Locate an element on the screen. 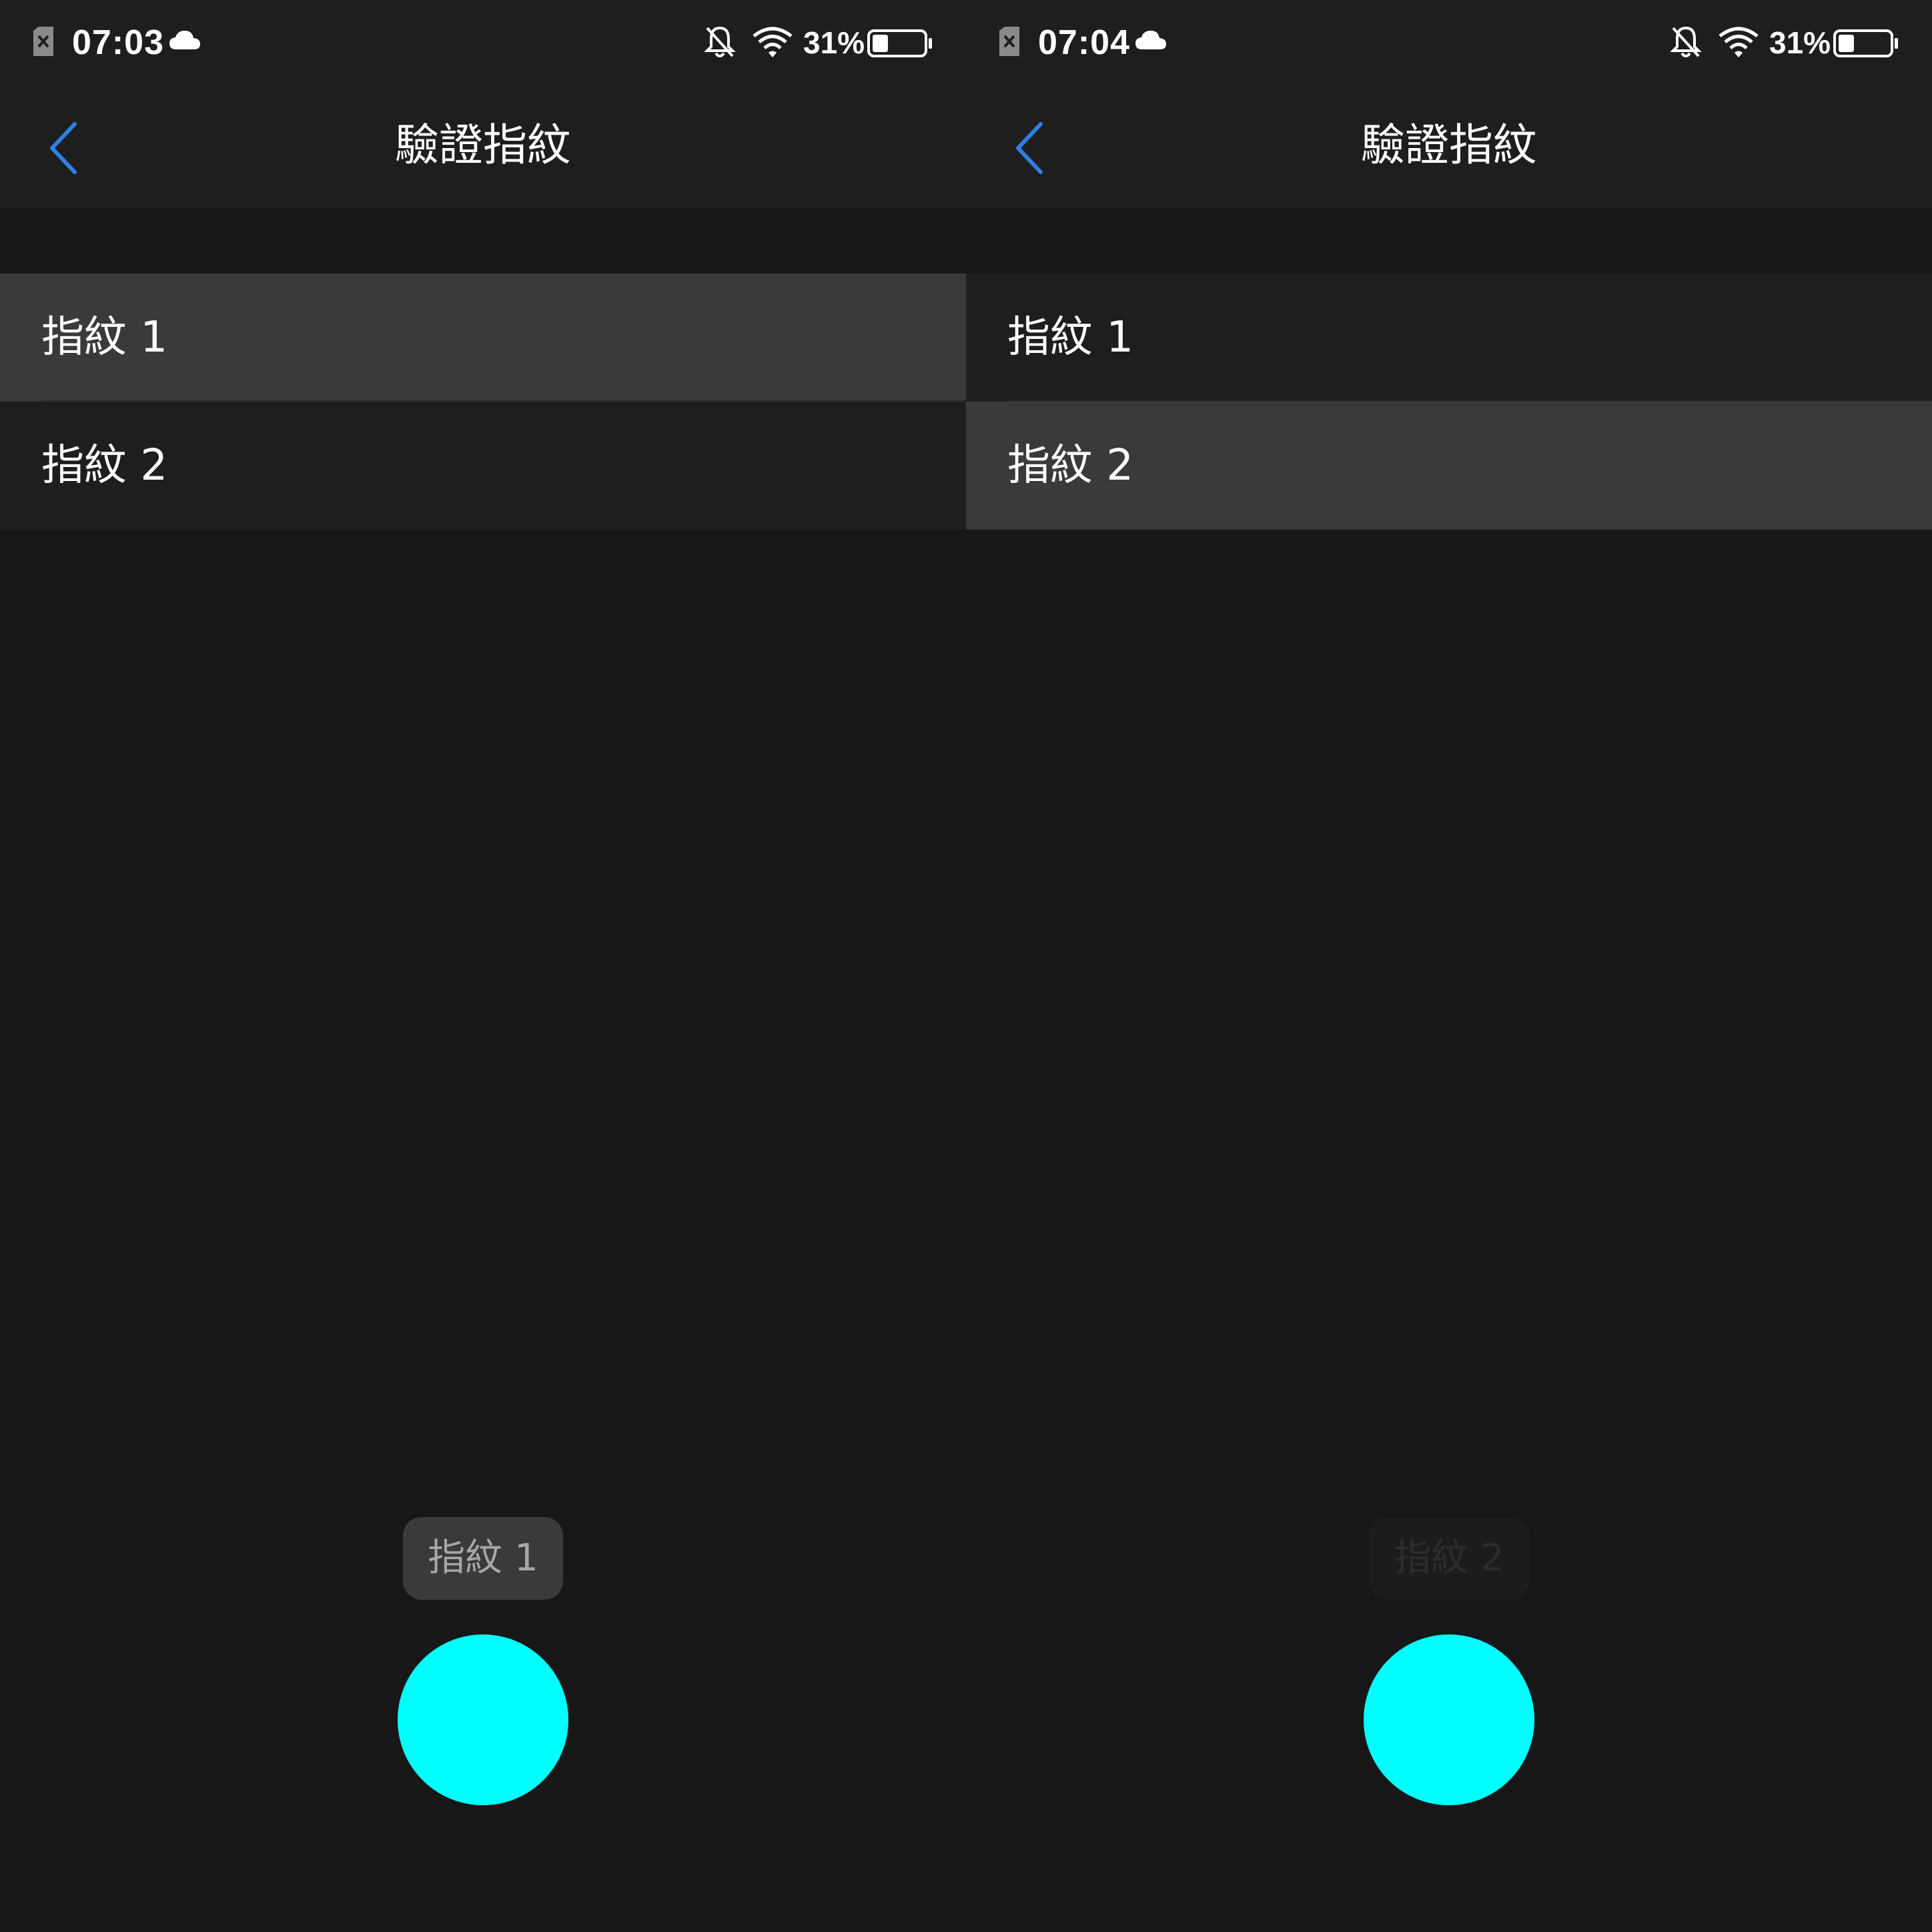  toast-text: 指紋 1 is located at coordinates (483, 1558).